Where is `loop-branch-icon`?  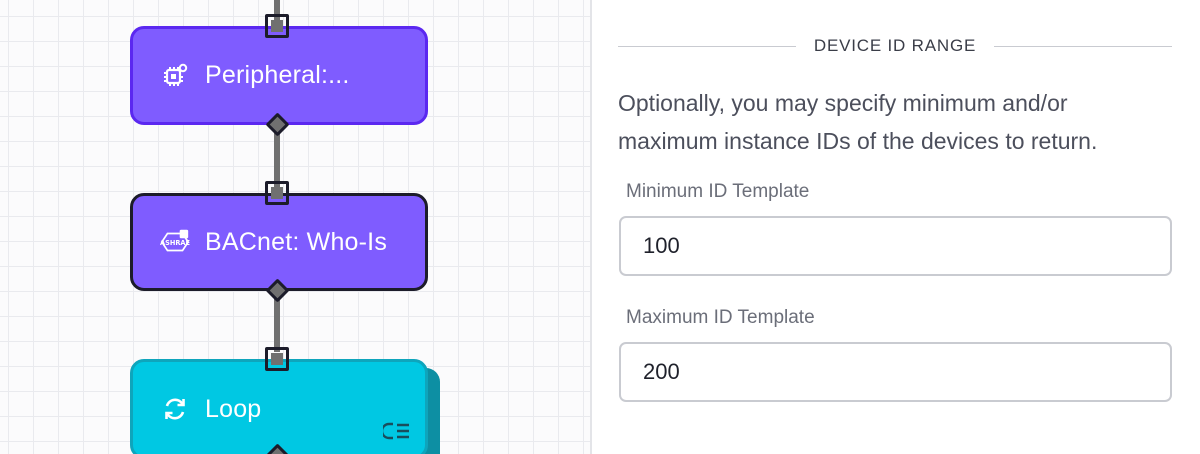
loop-branch-icon is located at coordinates (395, 433).